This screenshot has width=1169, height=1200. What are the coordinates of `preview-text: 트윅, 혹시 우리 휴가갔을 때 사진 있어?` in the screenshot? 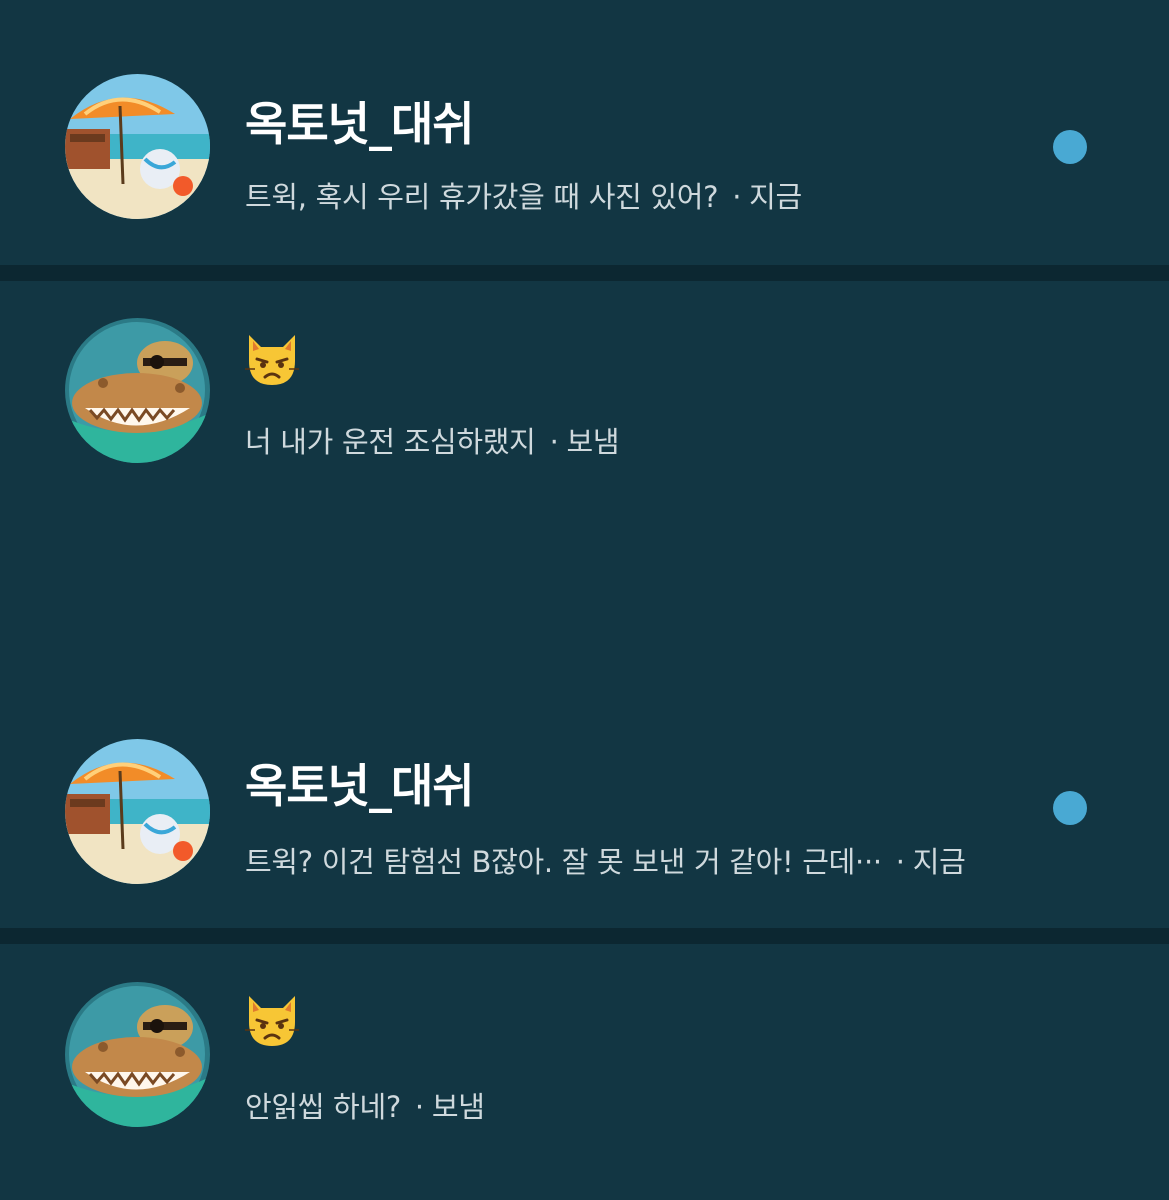 It's located at (482, 197).